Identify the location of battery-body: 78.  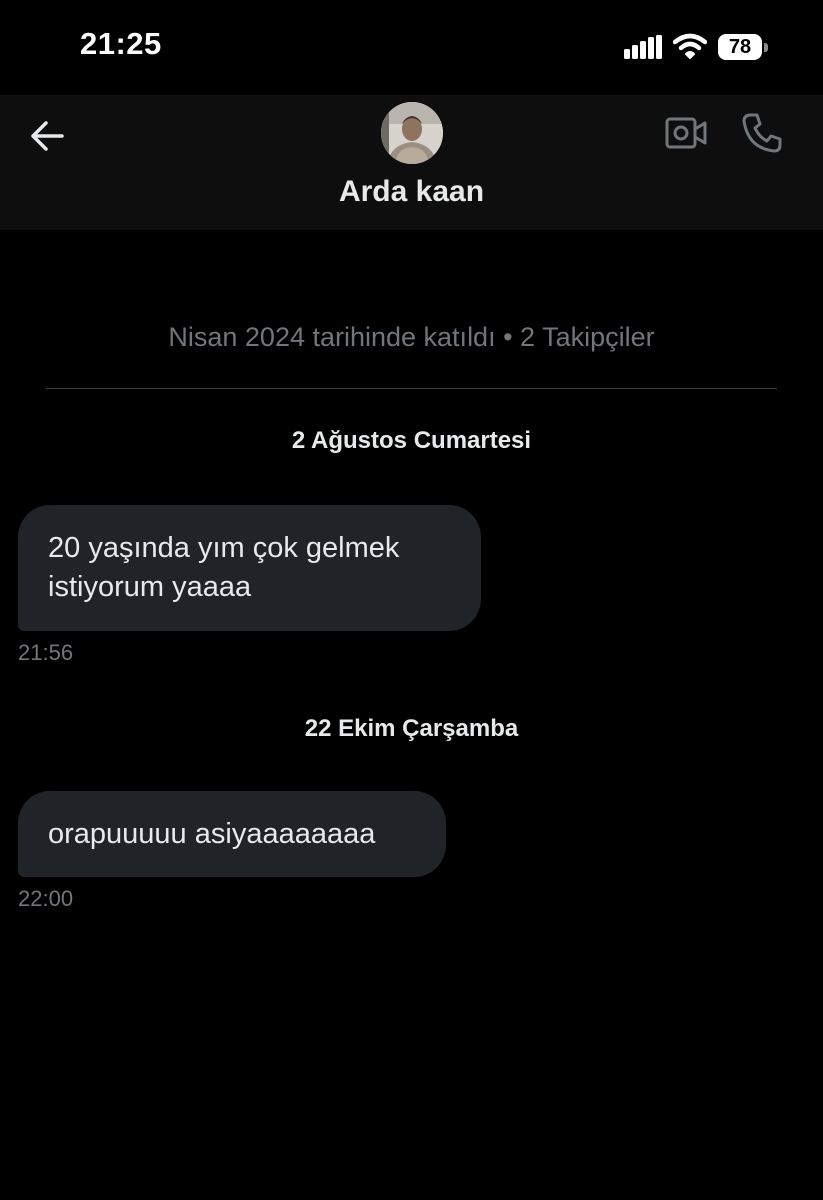
(740, 47).